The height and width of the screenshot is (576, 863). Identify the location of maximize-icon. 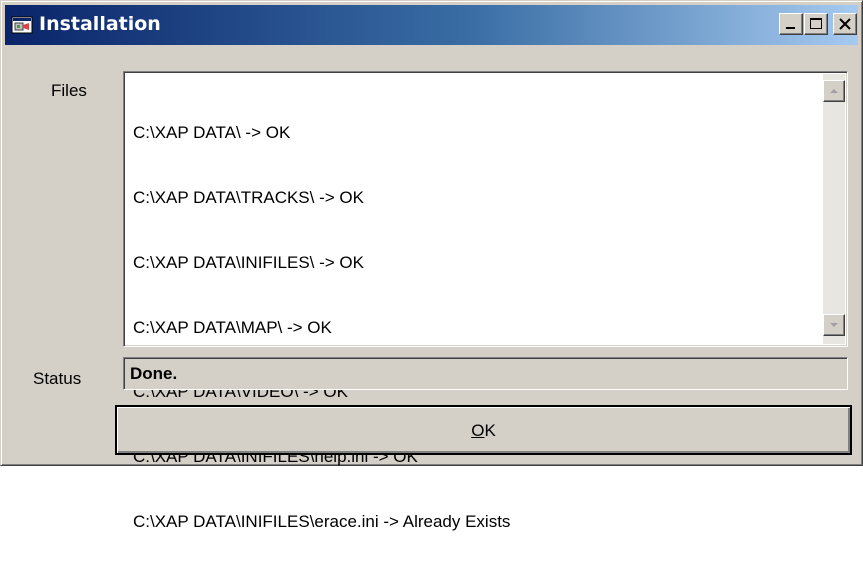
(816, 23).